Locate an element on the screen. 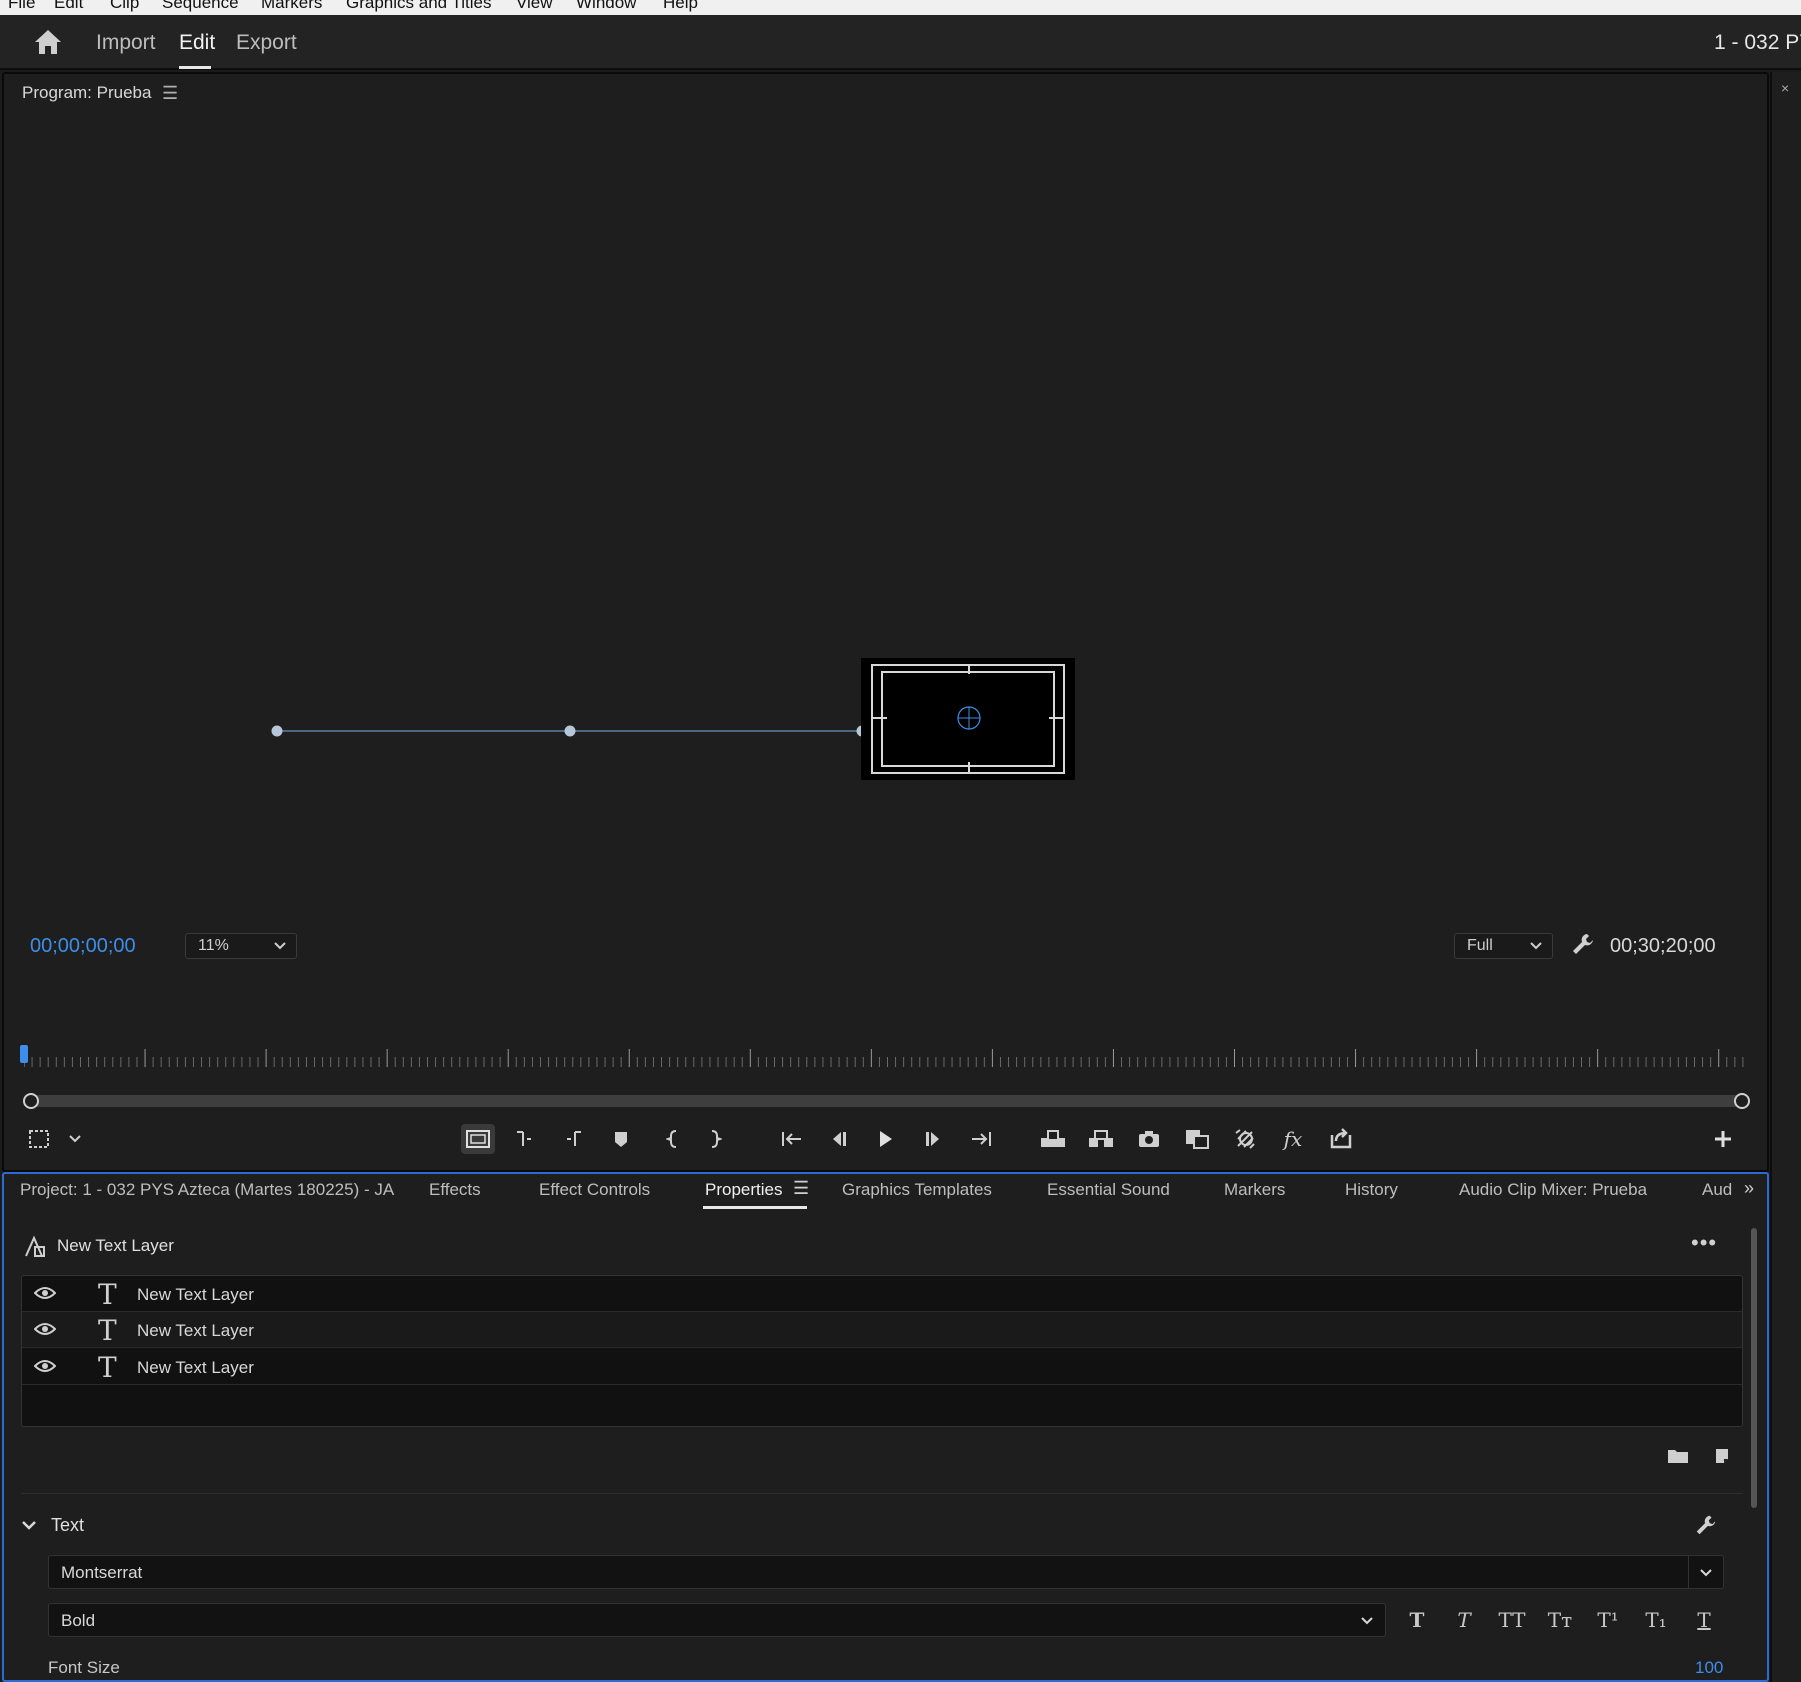 The height and width of the screenshot is (1682, 1801). faux-bold-button: T is located at coordinates (1417, 1620).